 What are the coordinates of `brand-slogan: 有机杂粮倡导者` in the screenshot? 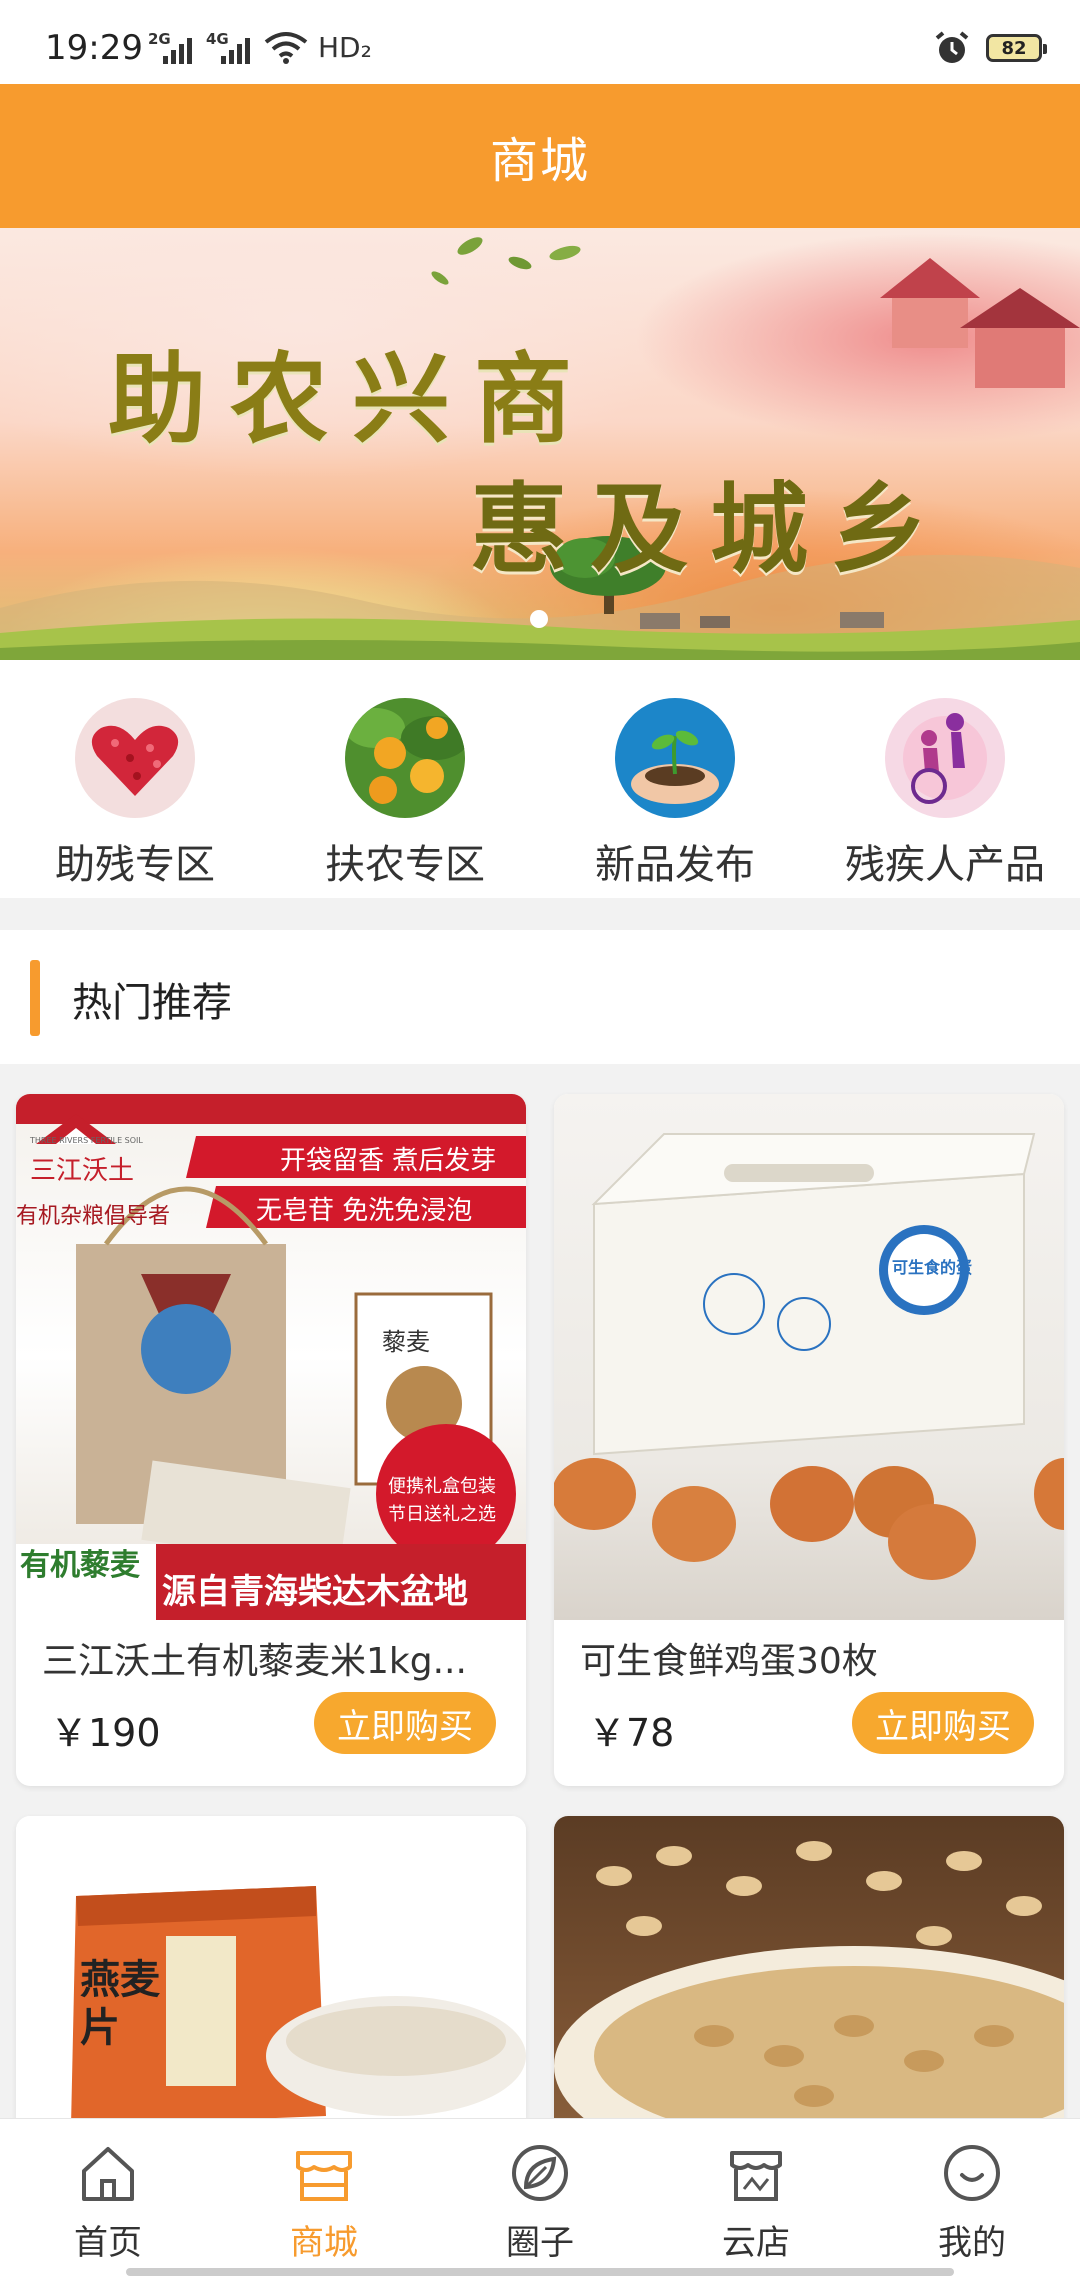 It's located at (93, 1216).